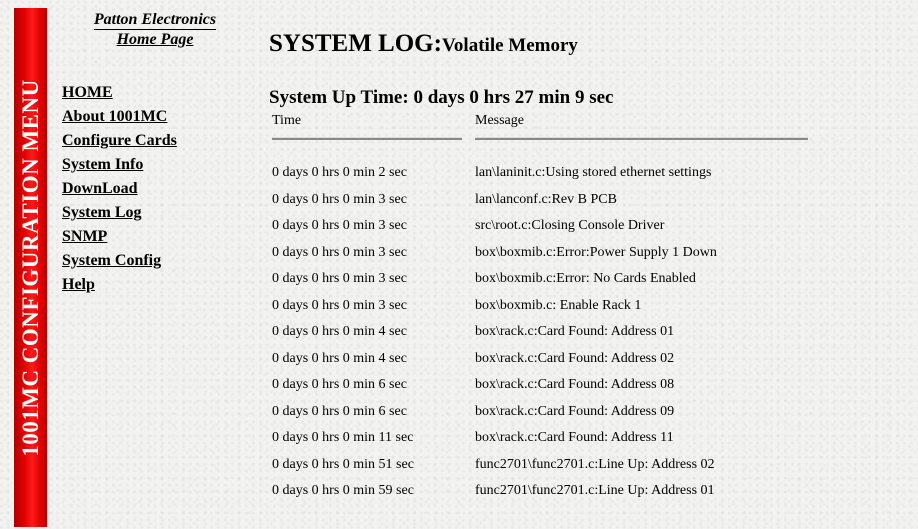 The height and width of the screenshot is (529, 918). Describe the element at coordinates (122, 239) in the screenshot. I see `nav-item-snmp: SNMP` at that location.